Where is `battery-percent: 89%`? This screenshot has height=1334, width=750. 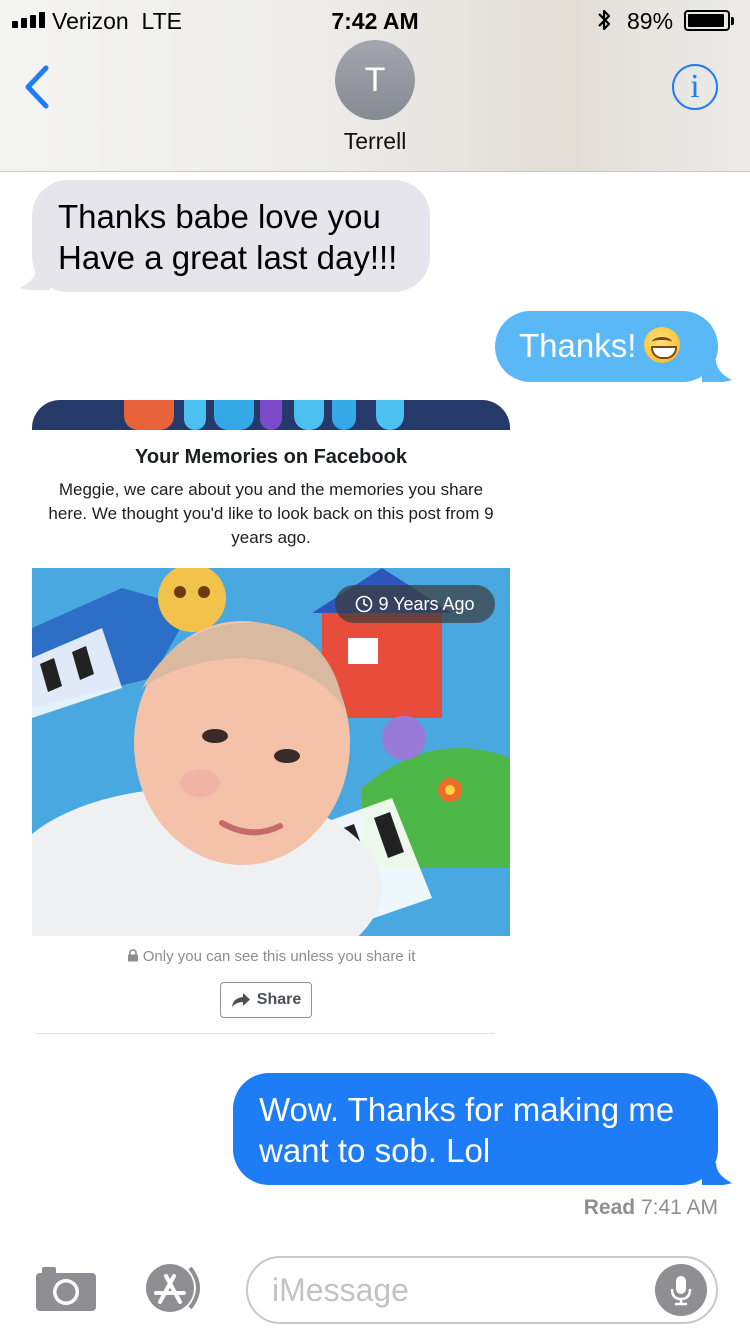 battery-percent: 89% is located at coordinates (650, 21).